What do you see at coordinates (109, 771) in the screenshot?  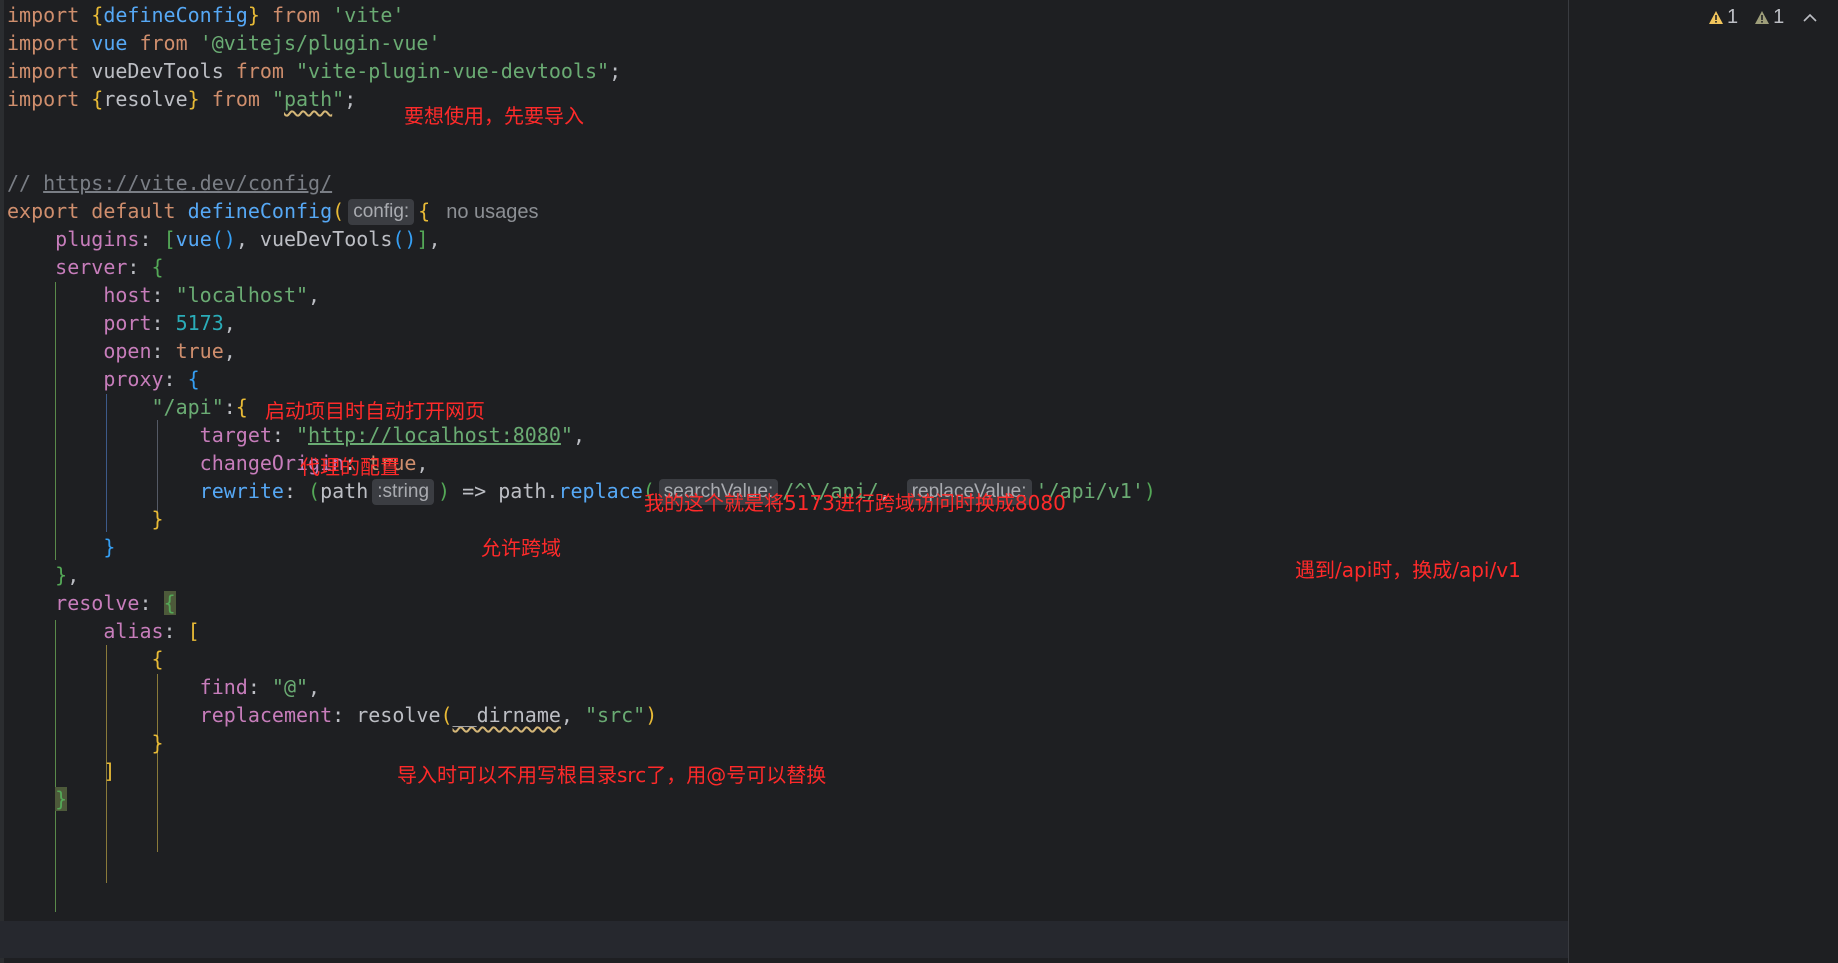 I see `token: ]` at bounding box center [109, 771].